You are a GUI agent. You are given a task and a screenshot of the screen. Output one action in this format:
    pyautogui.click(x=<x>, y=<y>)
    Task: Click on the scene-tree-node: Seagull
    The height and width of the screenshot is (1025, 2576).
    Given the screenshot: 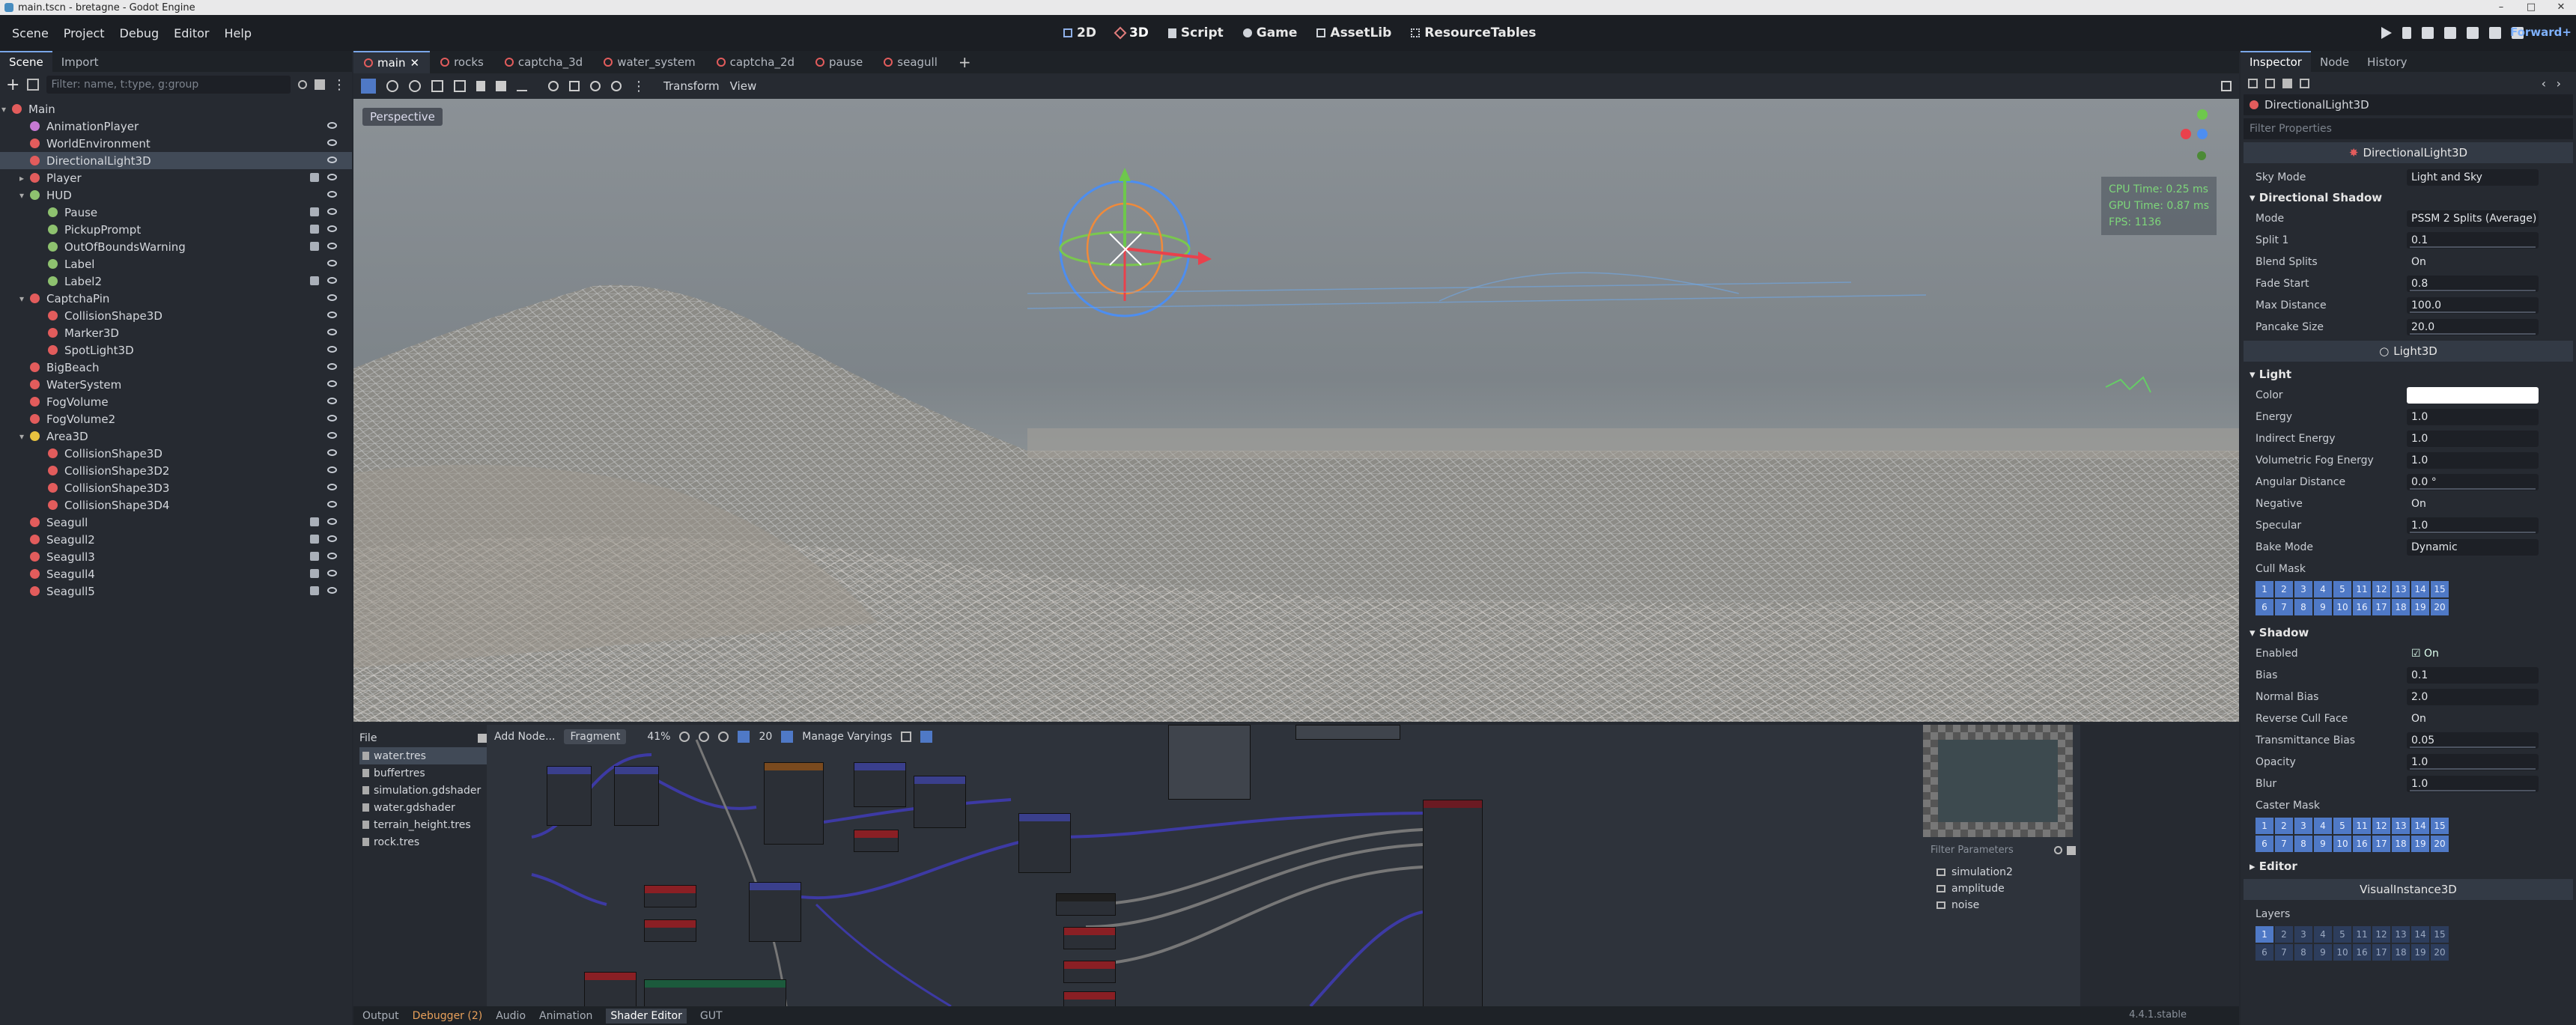 What is the action you would take?
    pyautogui.click(x=176, y=522)
    